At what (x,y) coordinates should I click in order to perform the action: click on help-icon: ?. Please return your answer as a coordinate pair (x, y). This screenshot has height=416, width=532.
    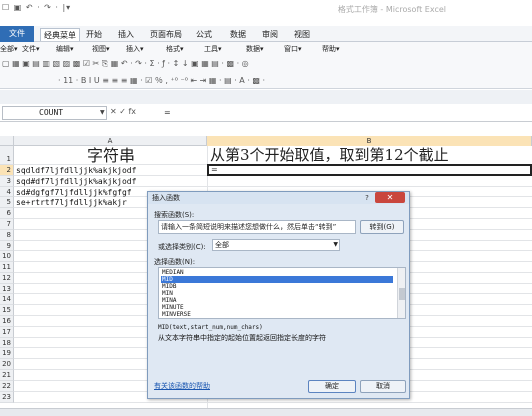
    Looking at the image, I should click on (367, 198).